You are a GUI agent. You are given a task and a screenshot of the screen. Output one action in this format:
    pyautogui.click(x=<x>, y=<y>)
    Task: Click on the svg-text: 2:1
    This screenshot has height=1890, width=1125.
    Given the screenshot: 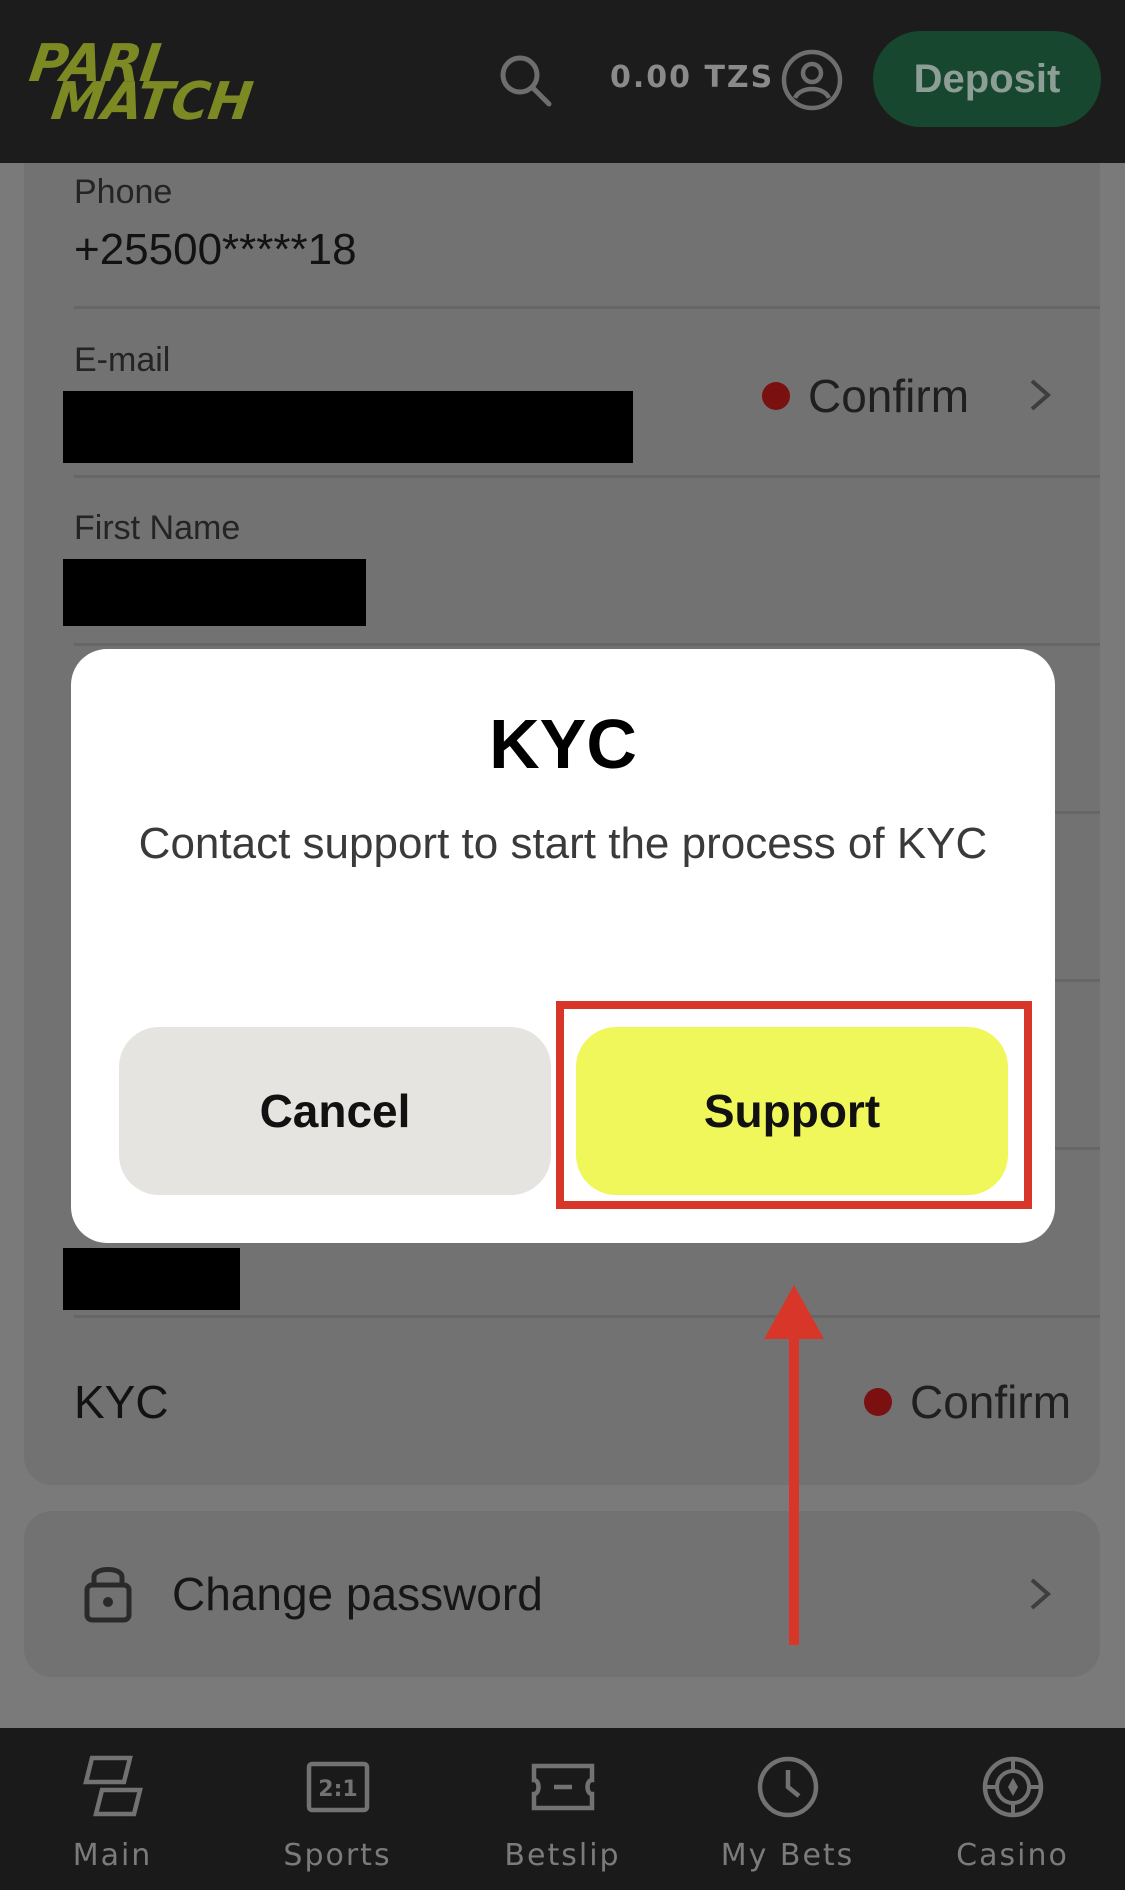 What is the action you would take?
    pyautogui.click(x=337, y=1789)
    